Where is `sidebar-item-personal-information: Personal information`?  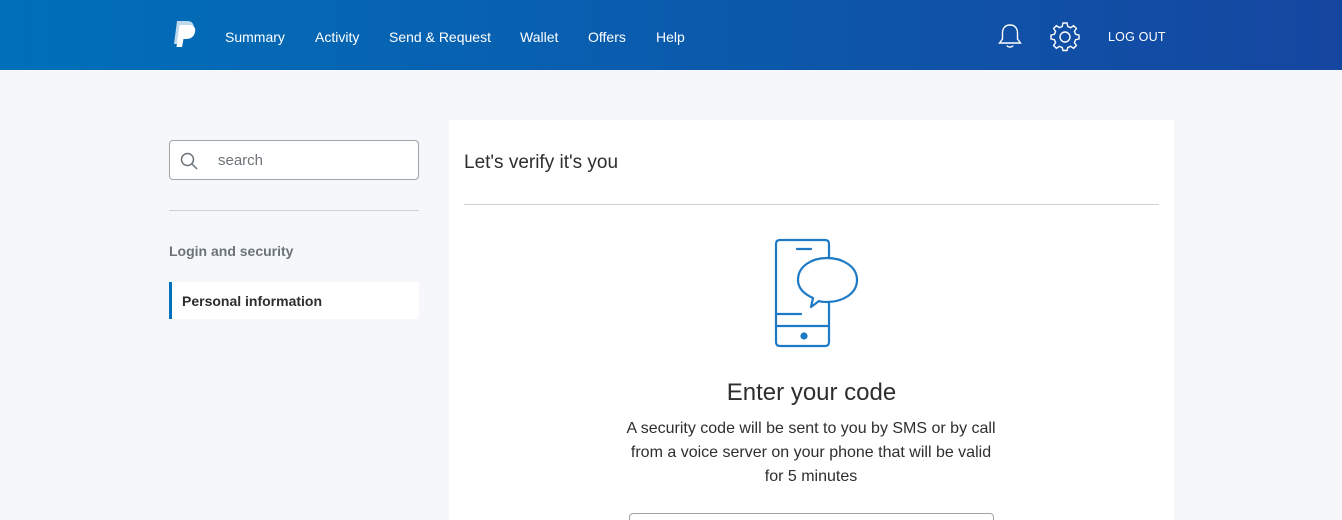 sidebar-item-personal-information: Personal information is located at coordinates (294, 300).